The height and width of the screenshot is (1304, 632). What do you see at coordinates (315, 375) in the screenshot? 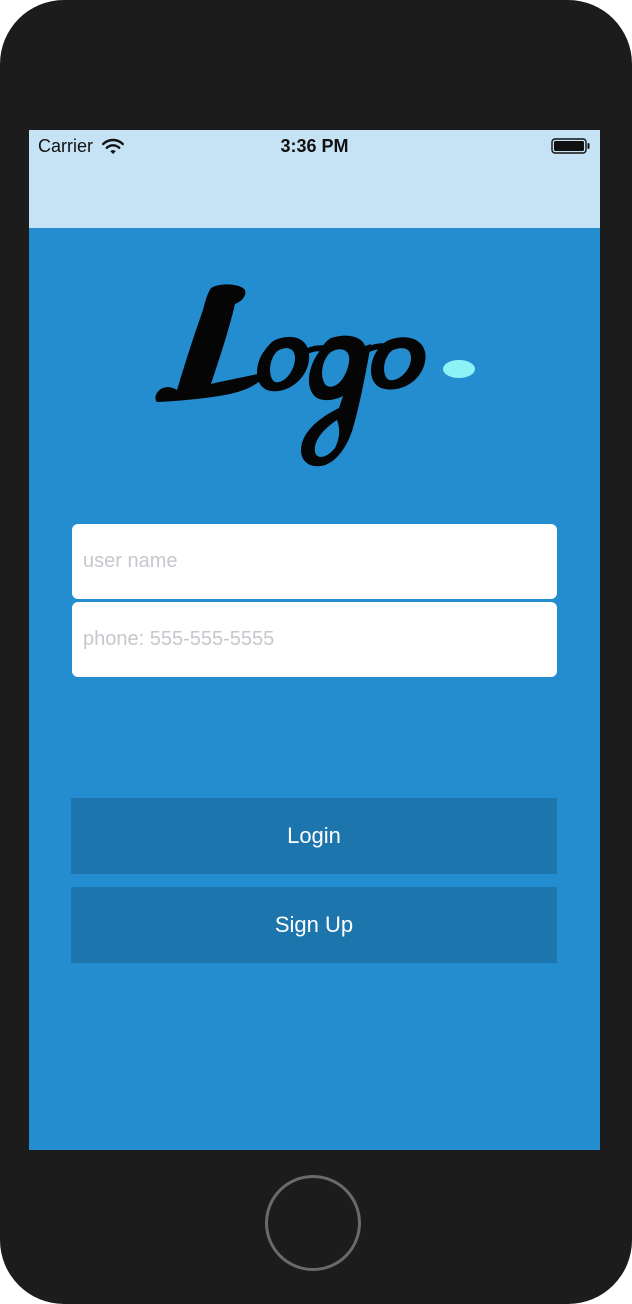
I see `app-logo` at bounding box center [315, 375].